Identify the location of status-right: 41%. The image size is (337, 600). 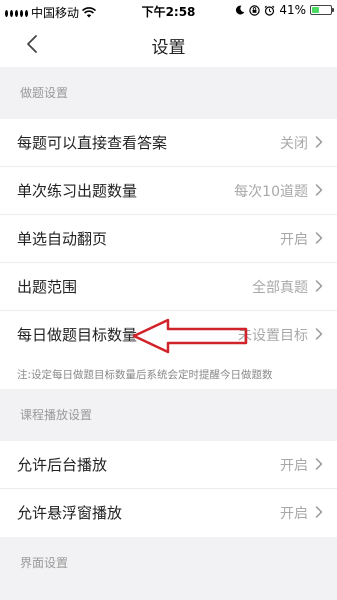
(284, 10).